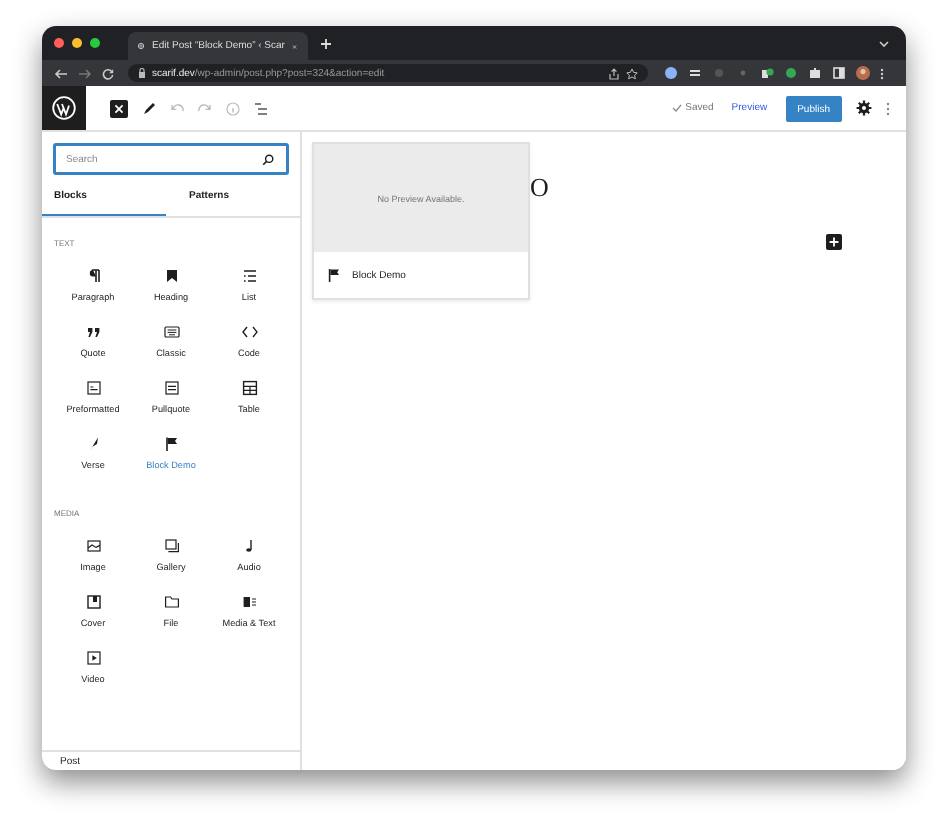 The image size is (948, 826). I want to click on table-icon, so click(249, 388).